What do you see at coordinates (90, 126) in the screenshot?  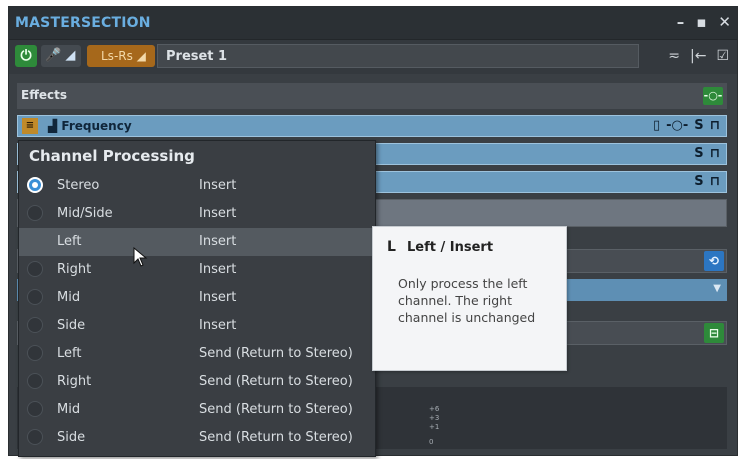 I see `plugin-name: ▟ Frequency` at bounding box center [90, 126].